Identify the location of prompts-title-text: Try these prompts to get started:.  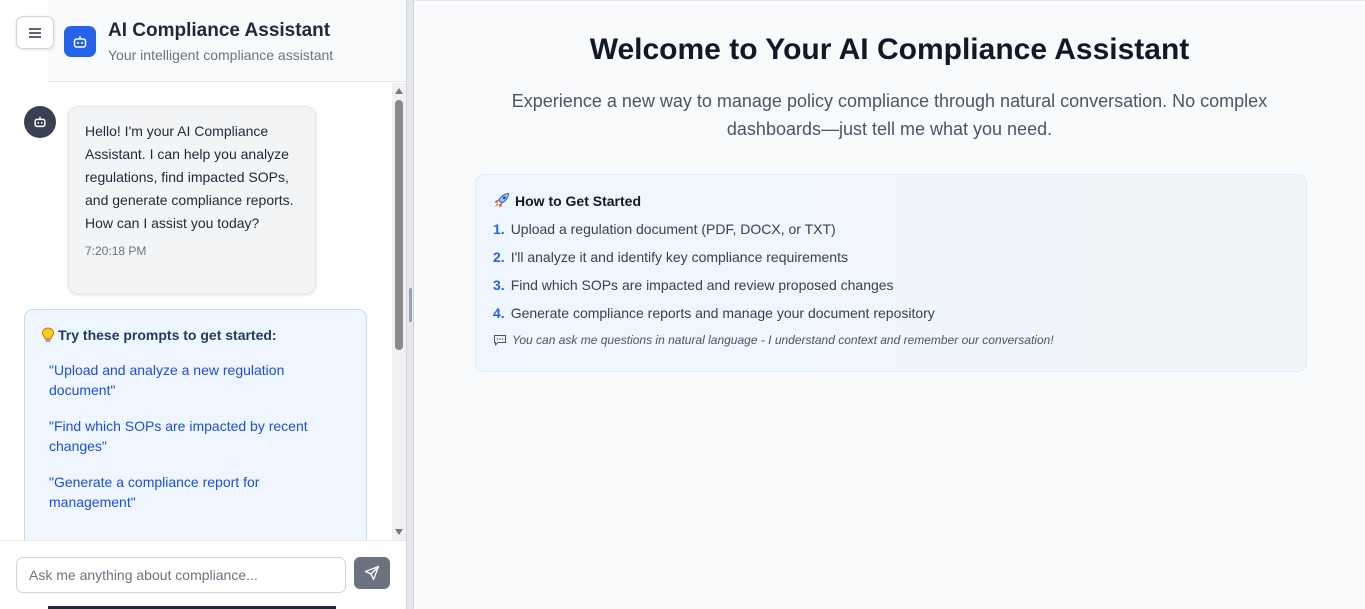
(167, 335).